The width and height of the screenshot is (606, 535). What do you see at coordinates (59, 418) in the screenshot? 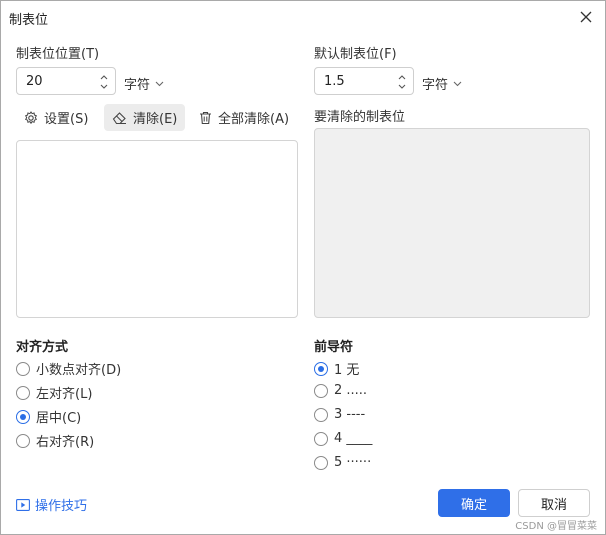
I see `alignment-option-label: 居中(C)` at bounding box center [59, 418].